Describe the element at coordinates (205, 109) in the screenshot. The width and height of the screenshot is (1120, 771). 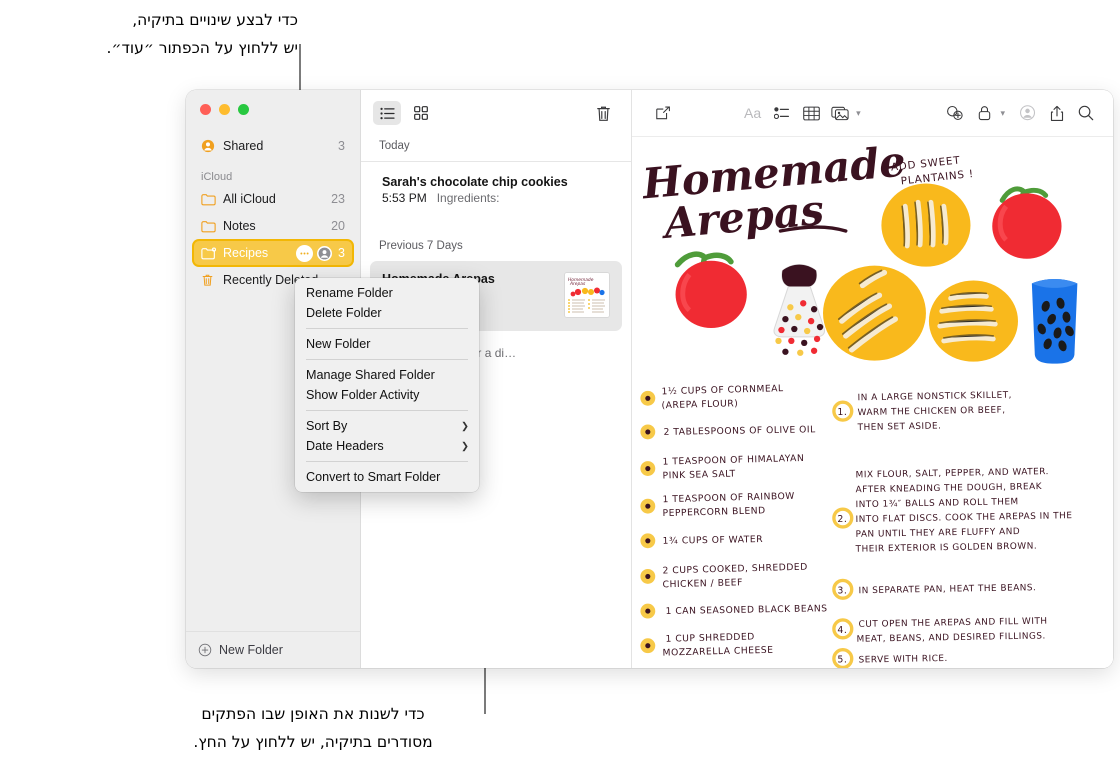
I see `close-button` at that location.